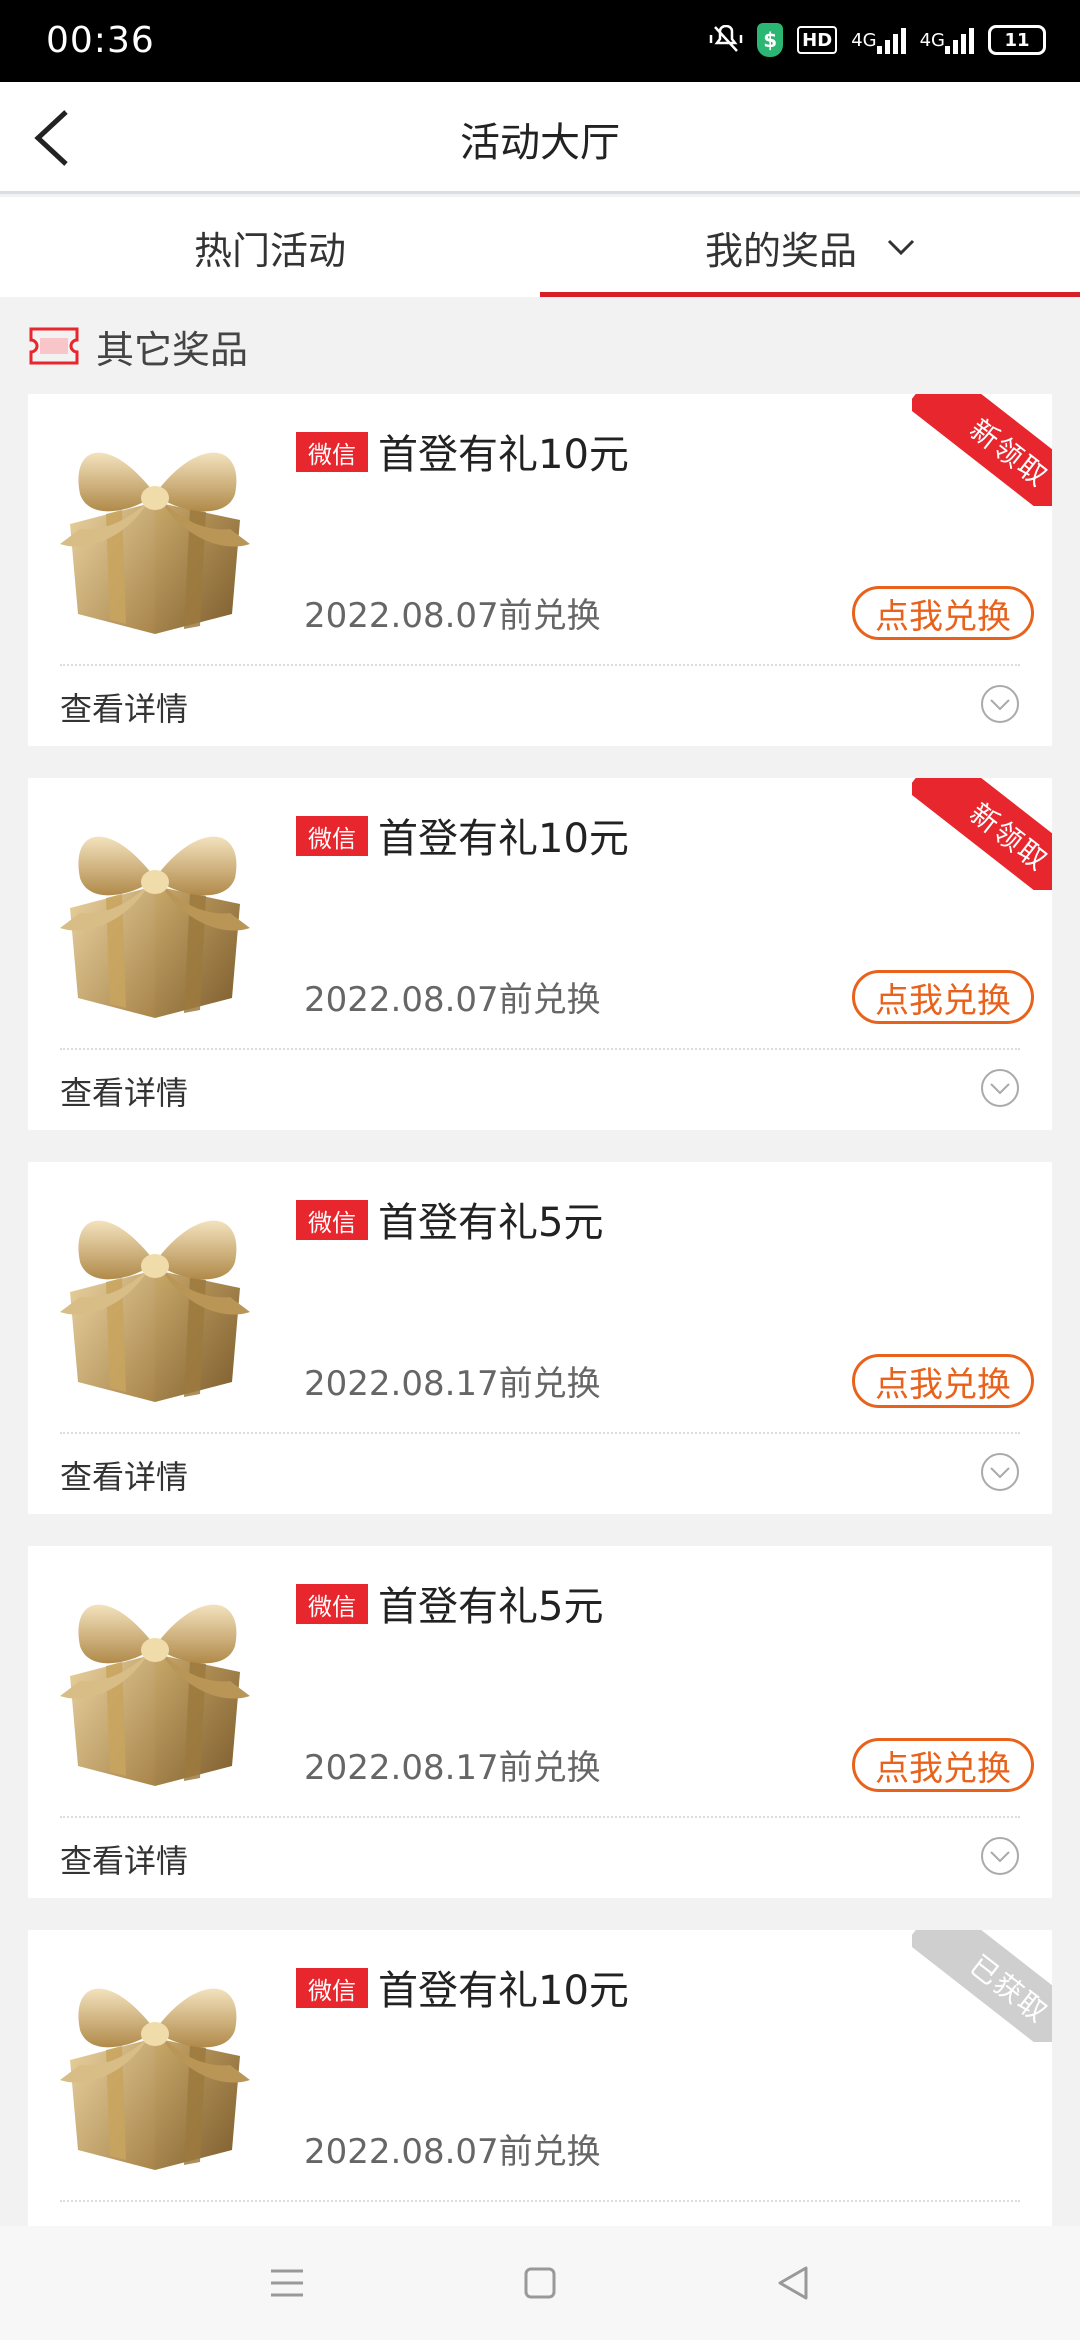 This screenshot has width=1080, height=2340. I want to click on status-time: 00:36, so click(100, 40).